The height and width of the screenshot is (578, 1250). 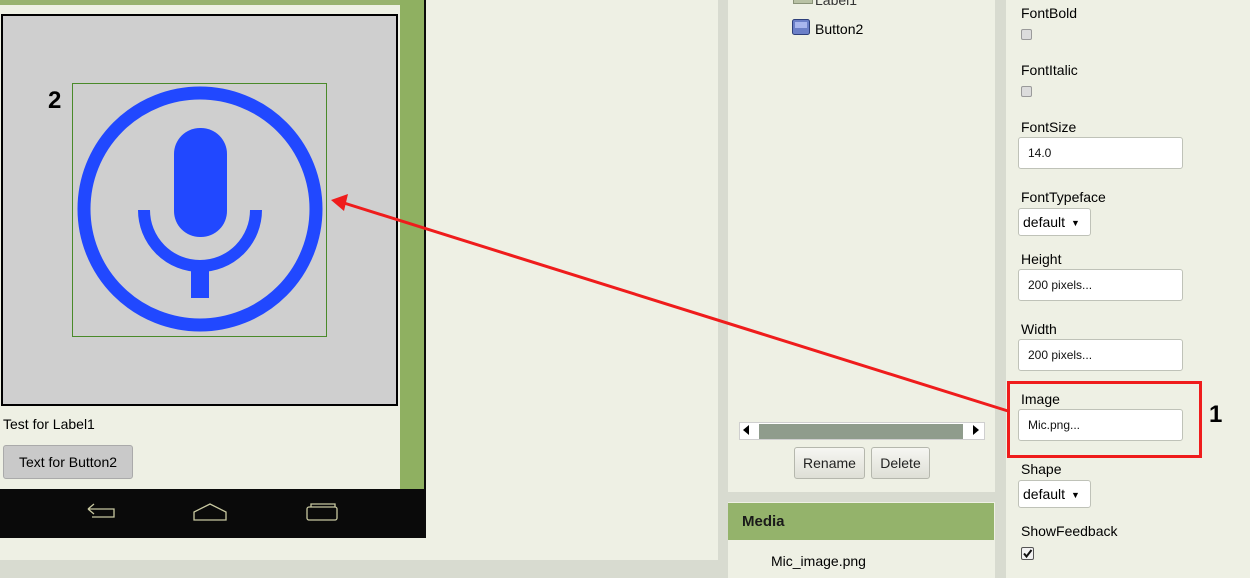 What do you see at coordinates (1049, 127) in the screenshot?
I see `fontsize-label: FontSize` at bounding box center [1049, 127].